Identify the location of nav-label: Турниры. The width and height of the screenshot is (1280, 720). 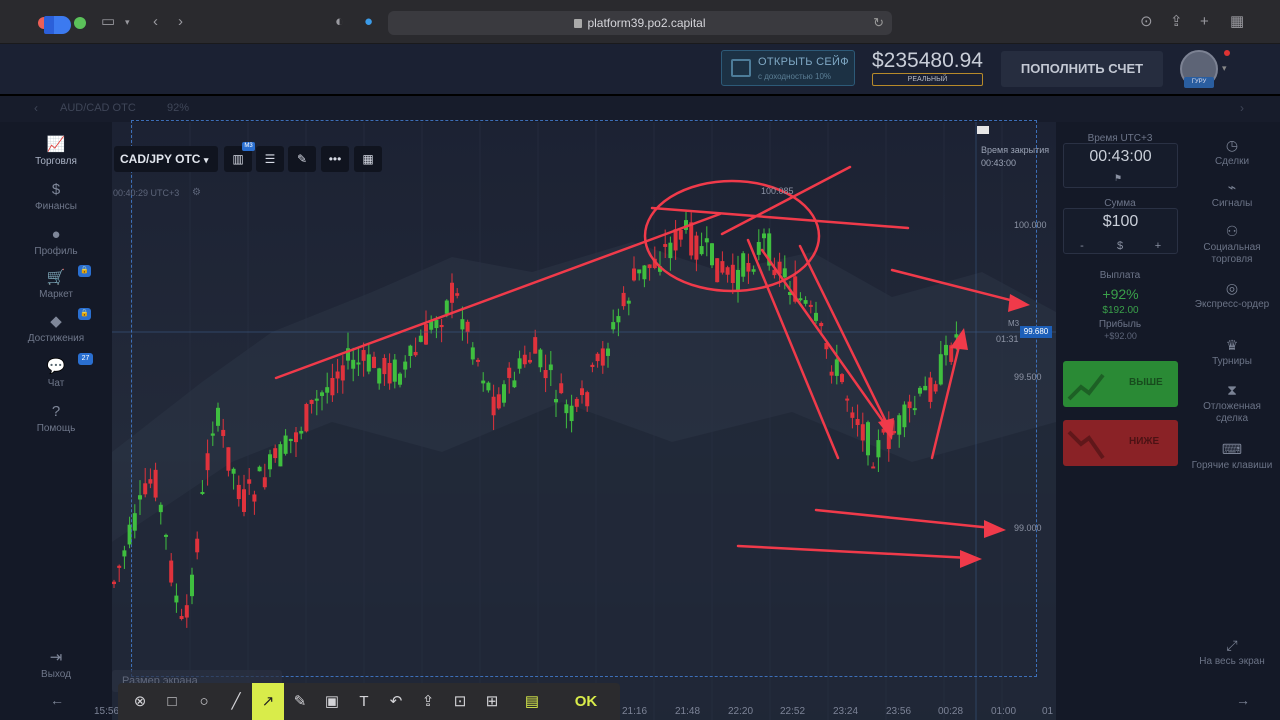
(1232, 361).